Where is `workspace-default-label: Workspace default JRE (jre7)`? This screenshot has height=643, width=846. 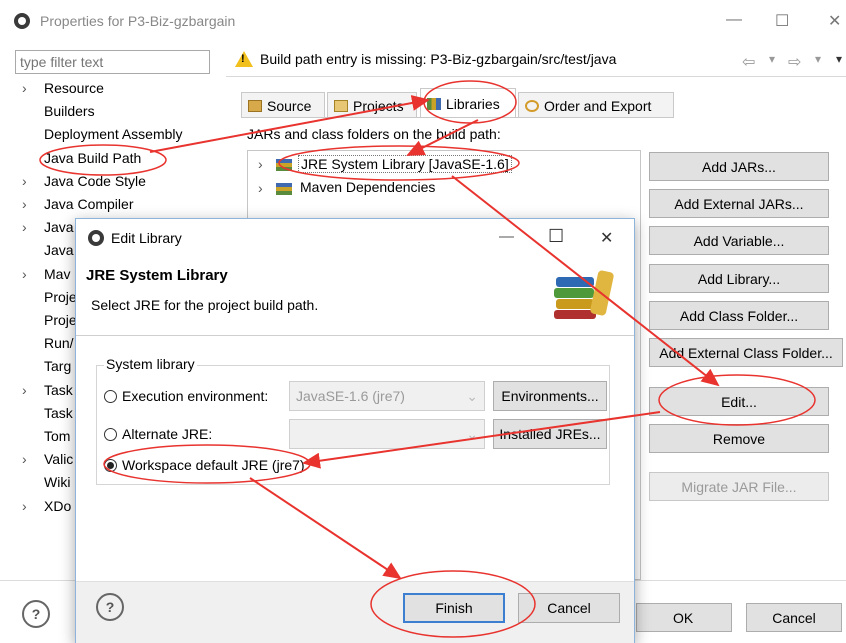 workspace-default-label: Workspace default JRE (jre7) is located at coordinates (213, 465).